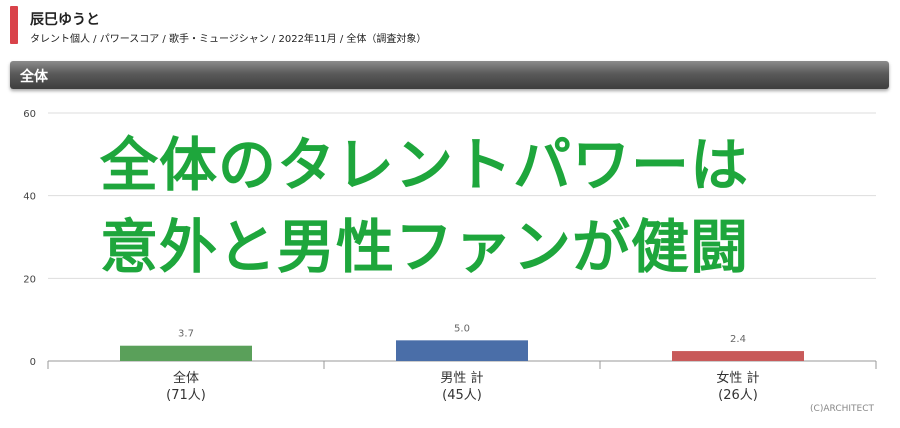 This screenshot has height=428, width=900. What do you see at coordinates (425, 165) in the screenshot?
I see `overlay-caption-line1: 全体のタレントパワーは` at bounding box center [425, 165].